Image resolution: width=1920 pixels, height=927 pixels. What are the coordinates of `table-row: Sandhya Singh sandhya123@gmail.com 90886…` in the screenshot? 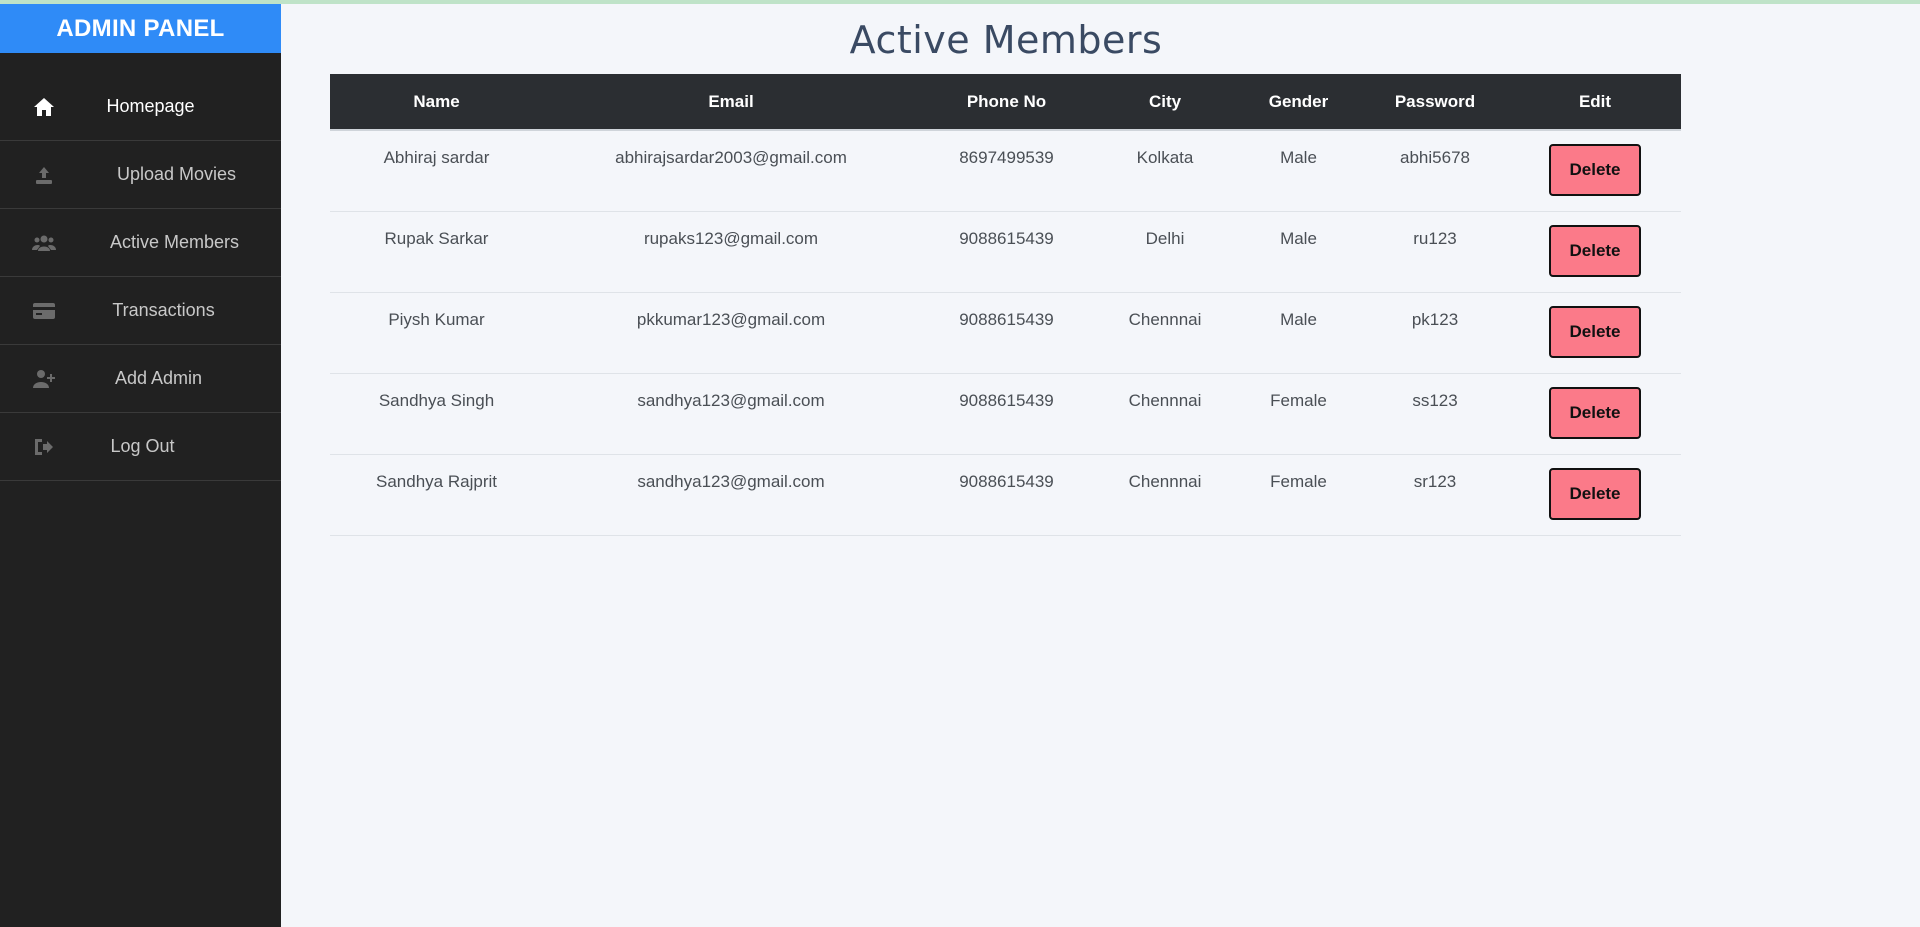 It's located at (1005, 414).